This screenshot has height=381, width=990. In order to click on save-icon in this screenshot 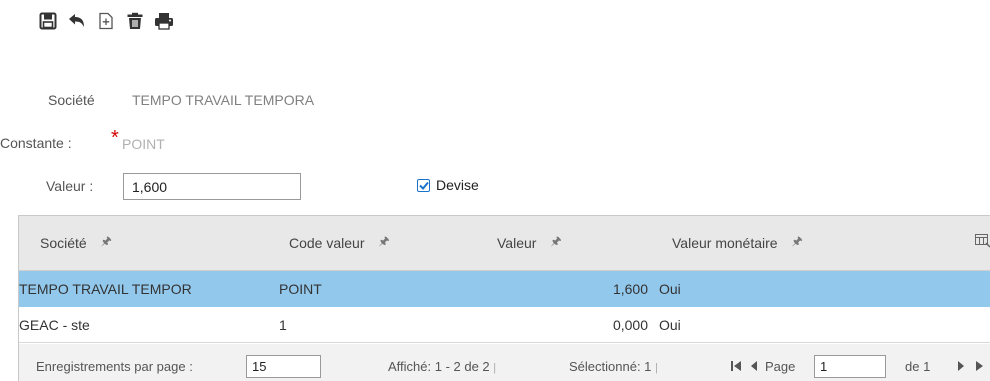, I will do `click(48, 21)`.